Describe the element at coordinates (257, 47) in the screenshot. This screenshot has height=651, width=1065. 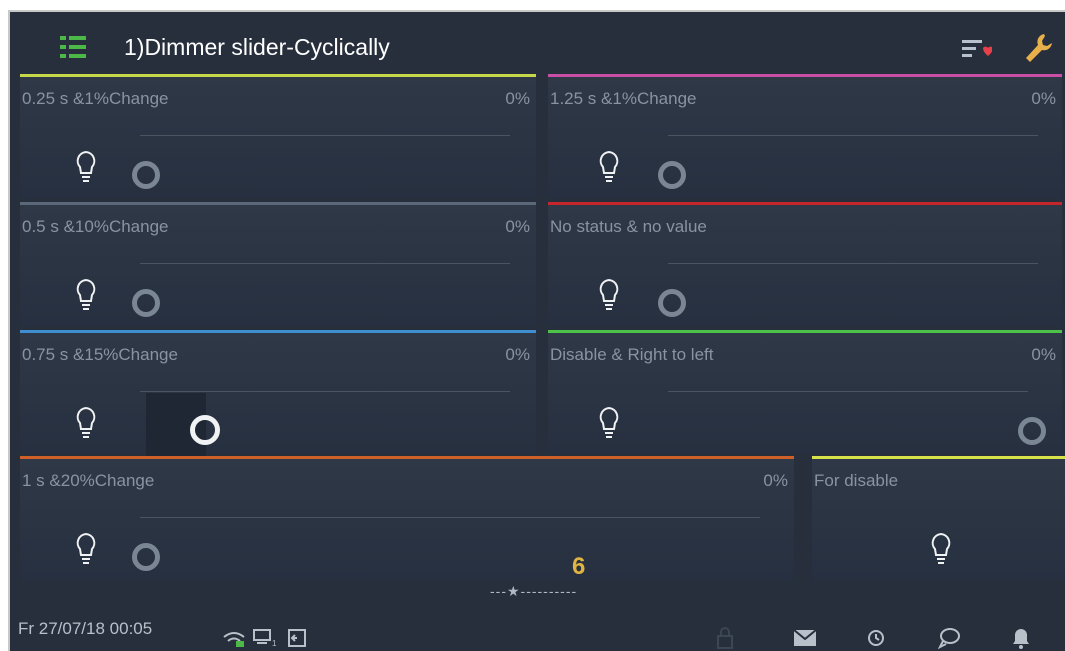
I see `page-title: 1)Dimmer slider-Cyclically` at that location.